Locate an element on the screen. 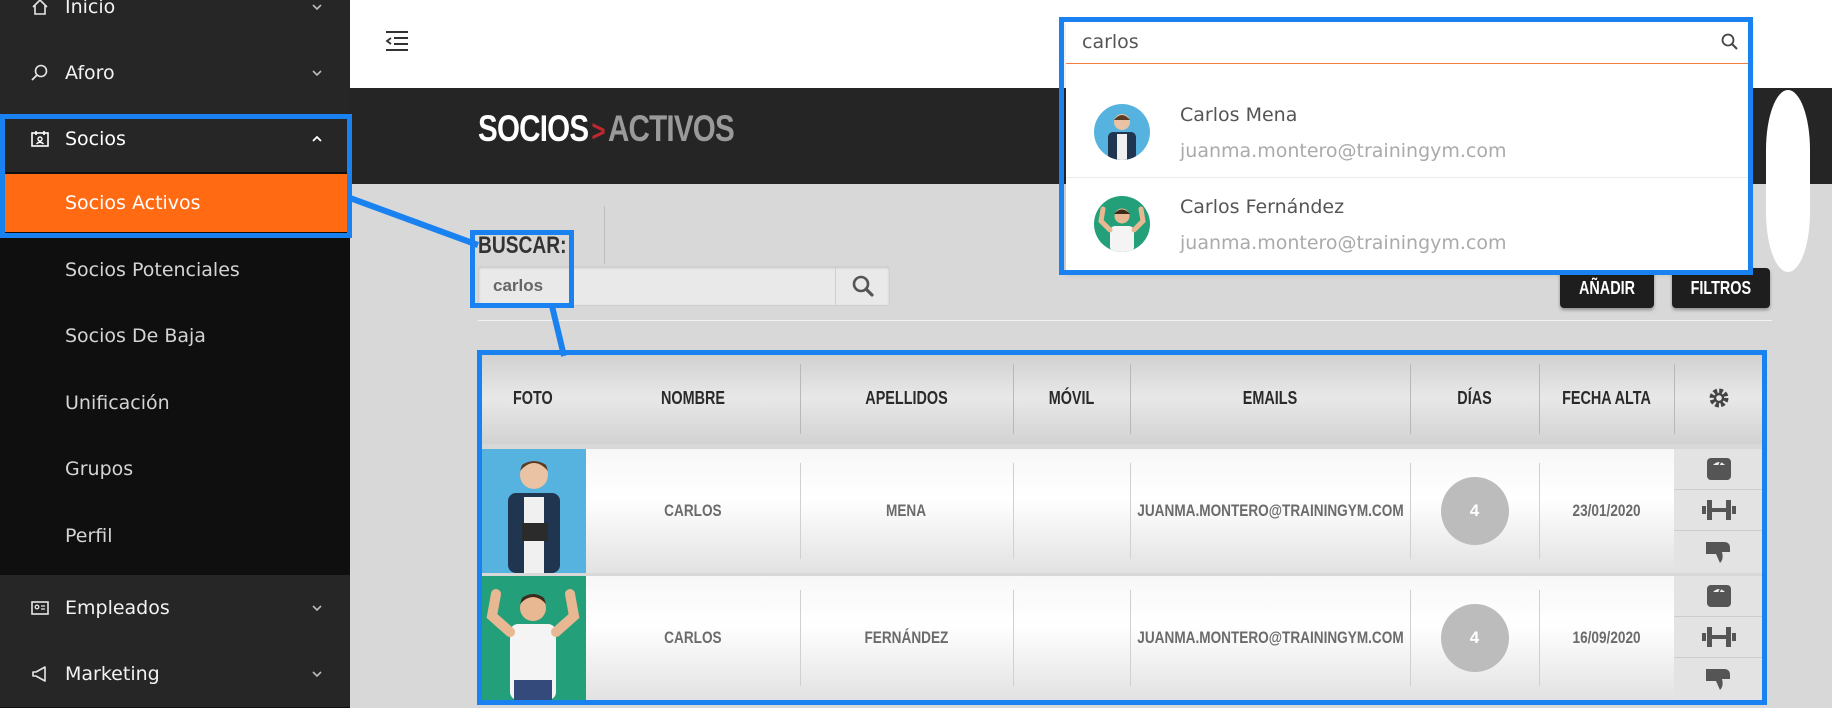 The width and height of the screenshot is (1832, 708). sidebar-item-inicio: Inicio is located at coordinates (175, 20).